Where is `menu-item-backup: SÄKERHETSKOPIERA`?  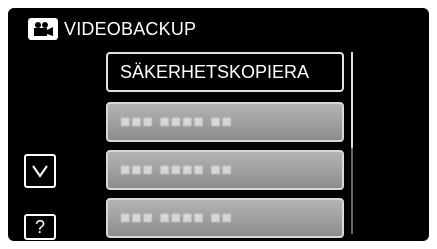
menu-item-backup: SÄKERHETSKOPIERA is located at coordinates (225, 72).